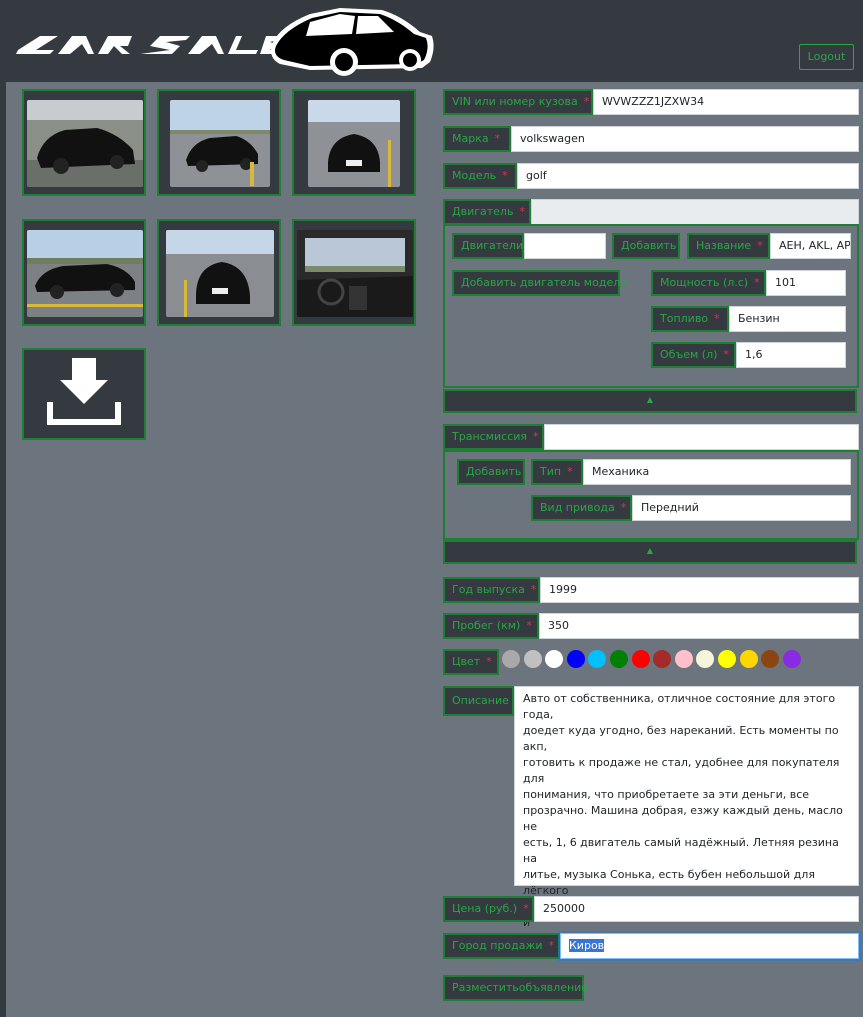 This screenshot has width=863, height=1017. I want to click on transmission-label: Трансмиссия *, so click(493, 437).